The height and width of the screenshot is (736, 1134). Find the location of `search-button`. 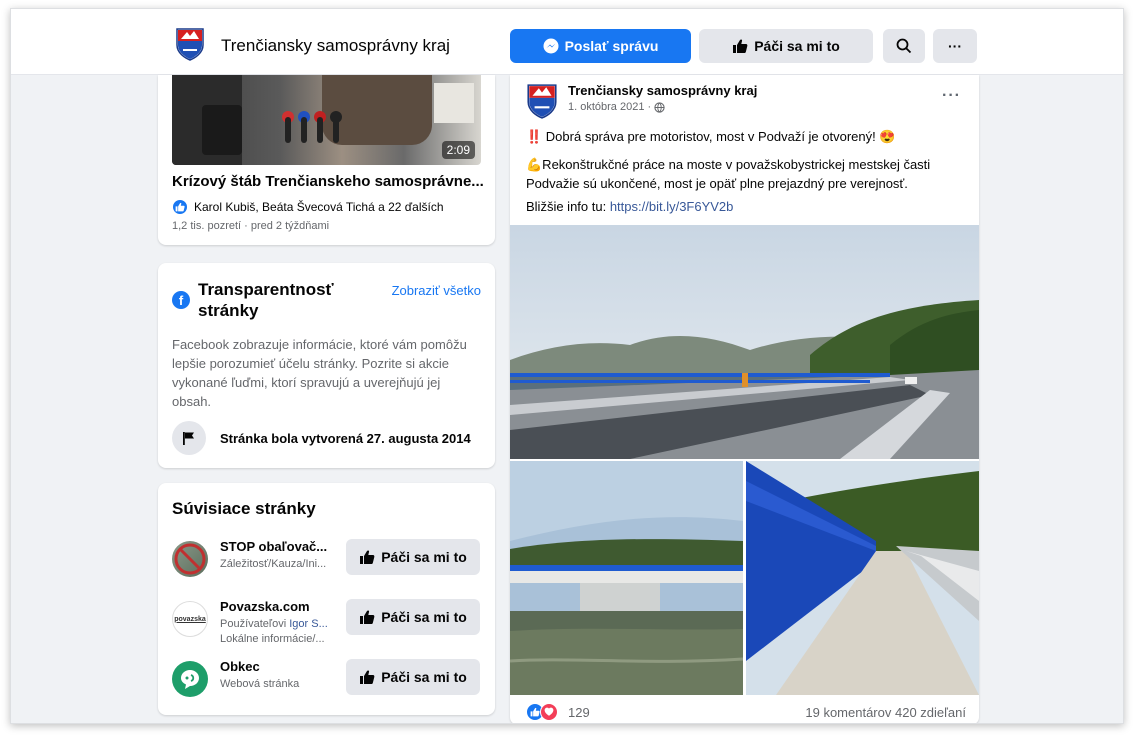

search-button is located at coordinates (904, 46).